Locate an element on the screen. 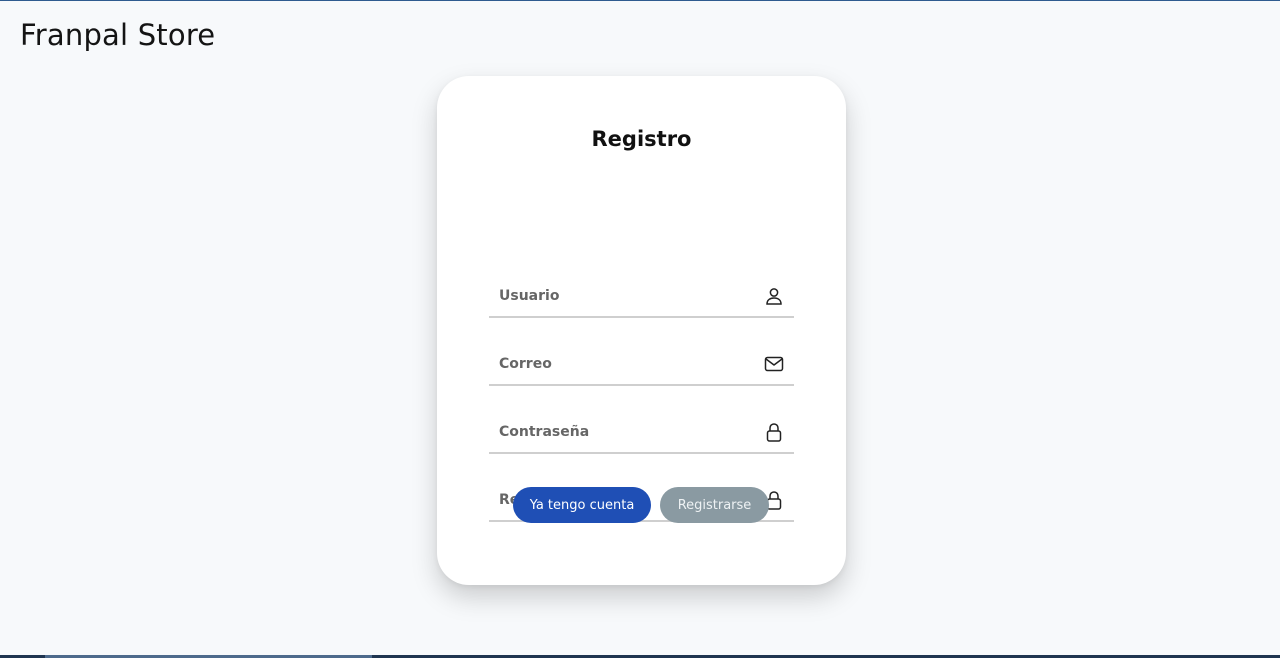 The width and height of the screenshot is (1280, 658). lock-icon is located at coordinates (774, 432).